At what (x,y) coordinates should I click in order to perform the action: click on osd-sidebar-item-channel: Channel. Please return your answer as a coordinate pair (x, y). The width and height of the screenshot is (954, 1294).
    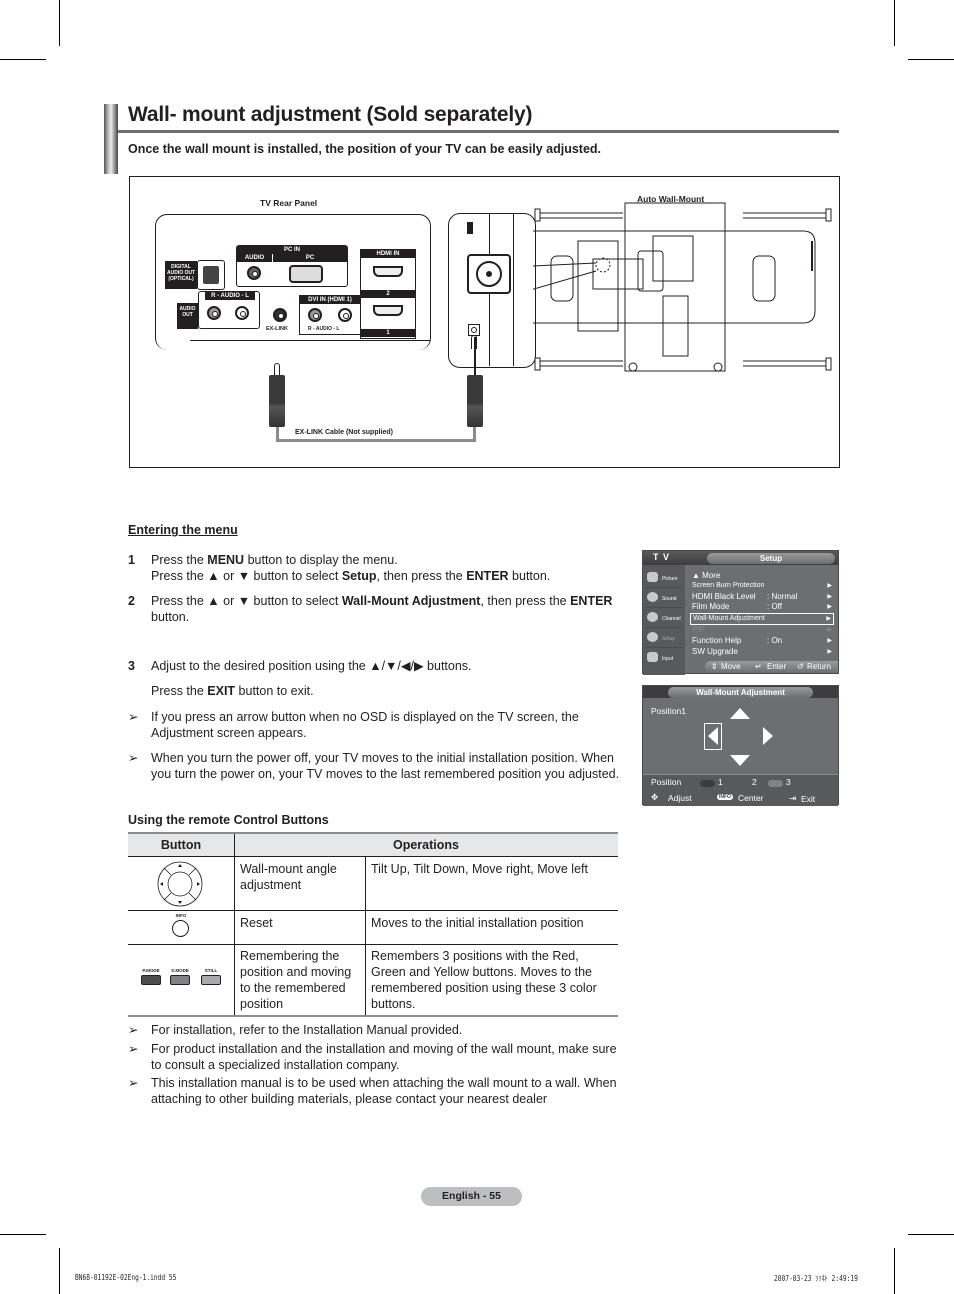
    Looking at the image, I should click on (664, 618).